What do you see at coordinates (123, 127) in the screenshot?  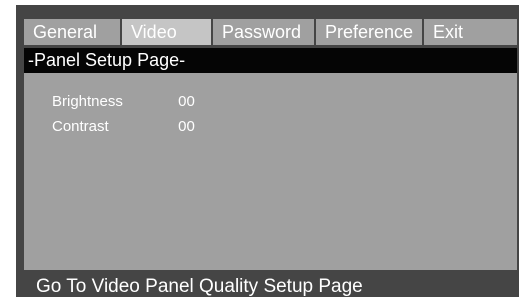 I see `setting-row-contrast: Contrast 00` at bounding box center [123, 127].